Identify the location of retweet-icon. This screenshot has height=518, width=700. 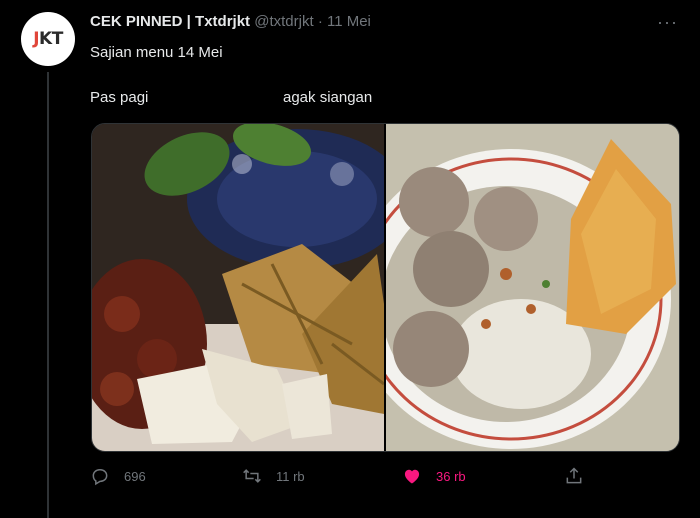
(252, 476).